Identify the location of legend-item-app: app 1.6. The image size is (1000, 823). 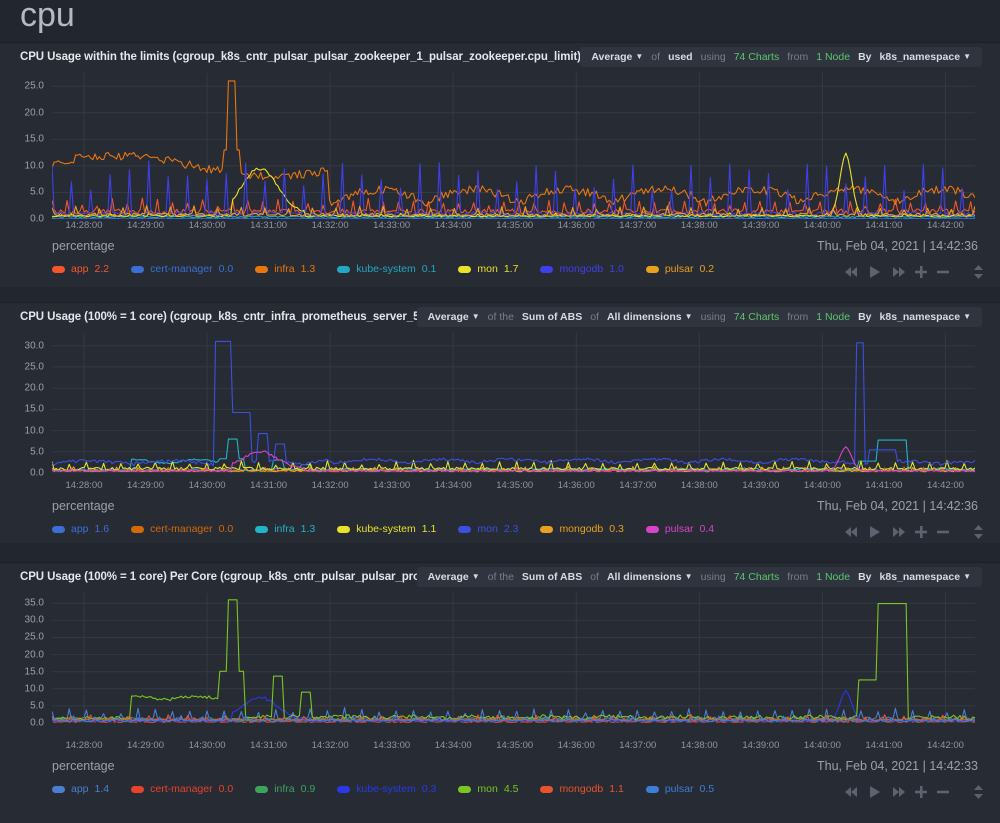
(80, 529).